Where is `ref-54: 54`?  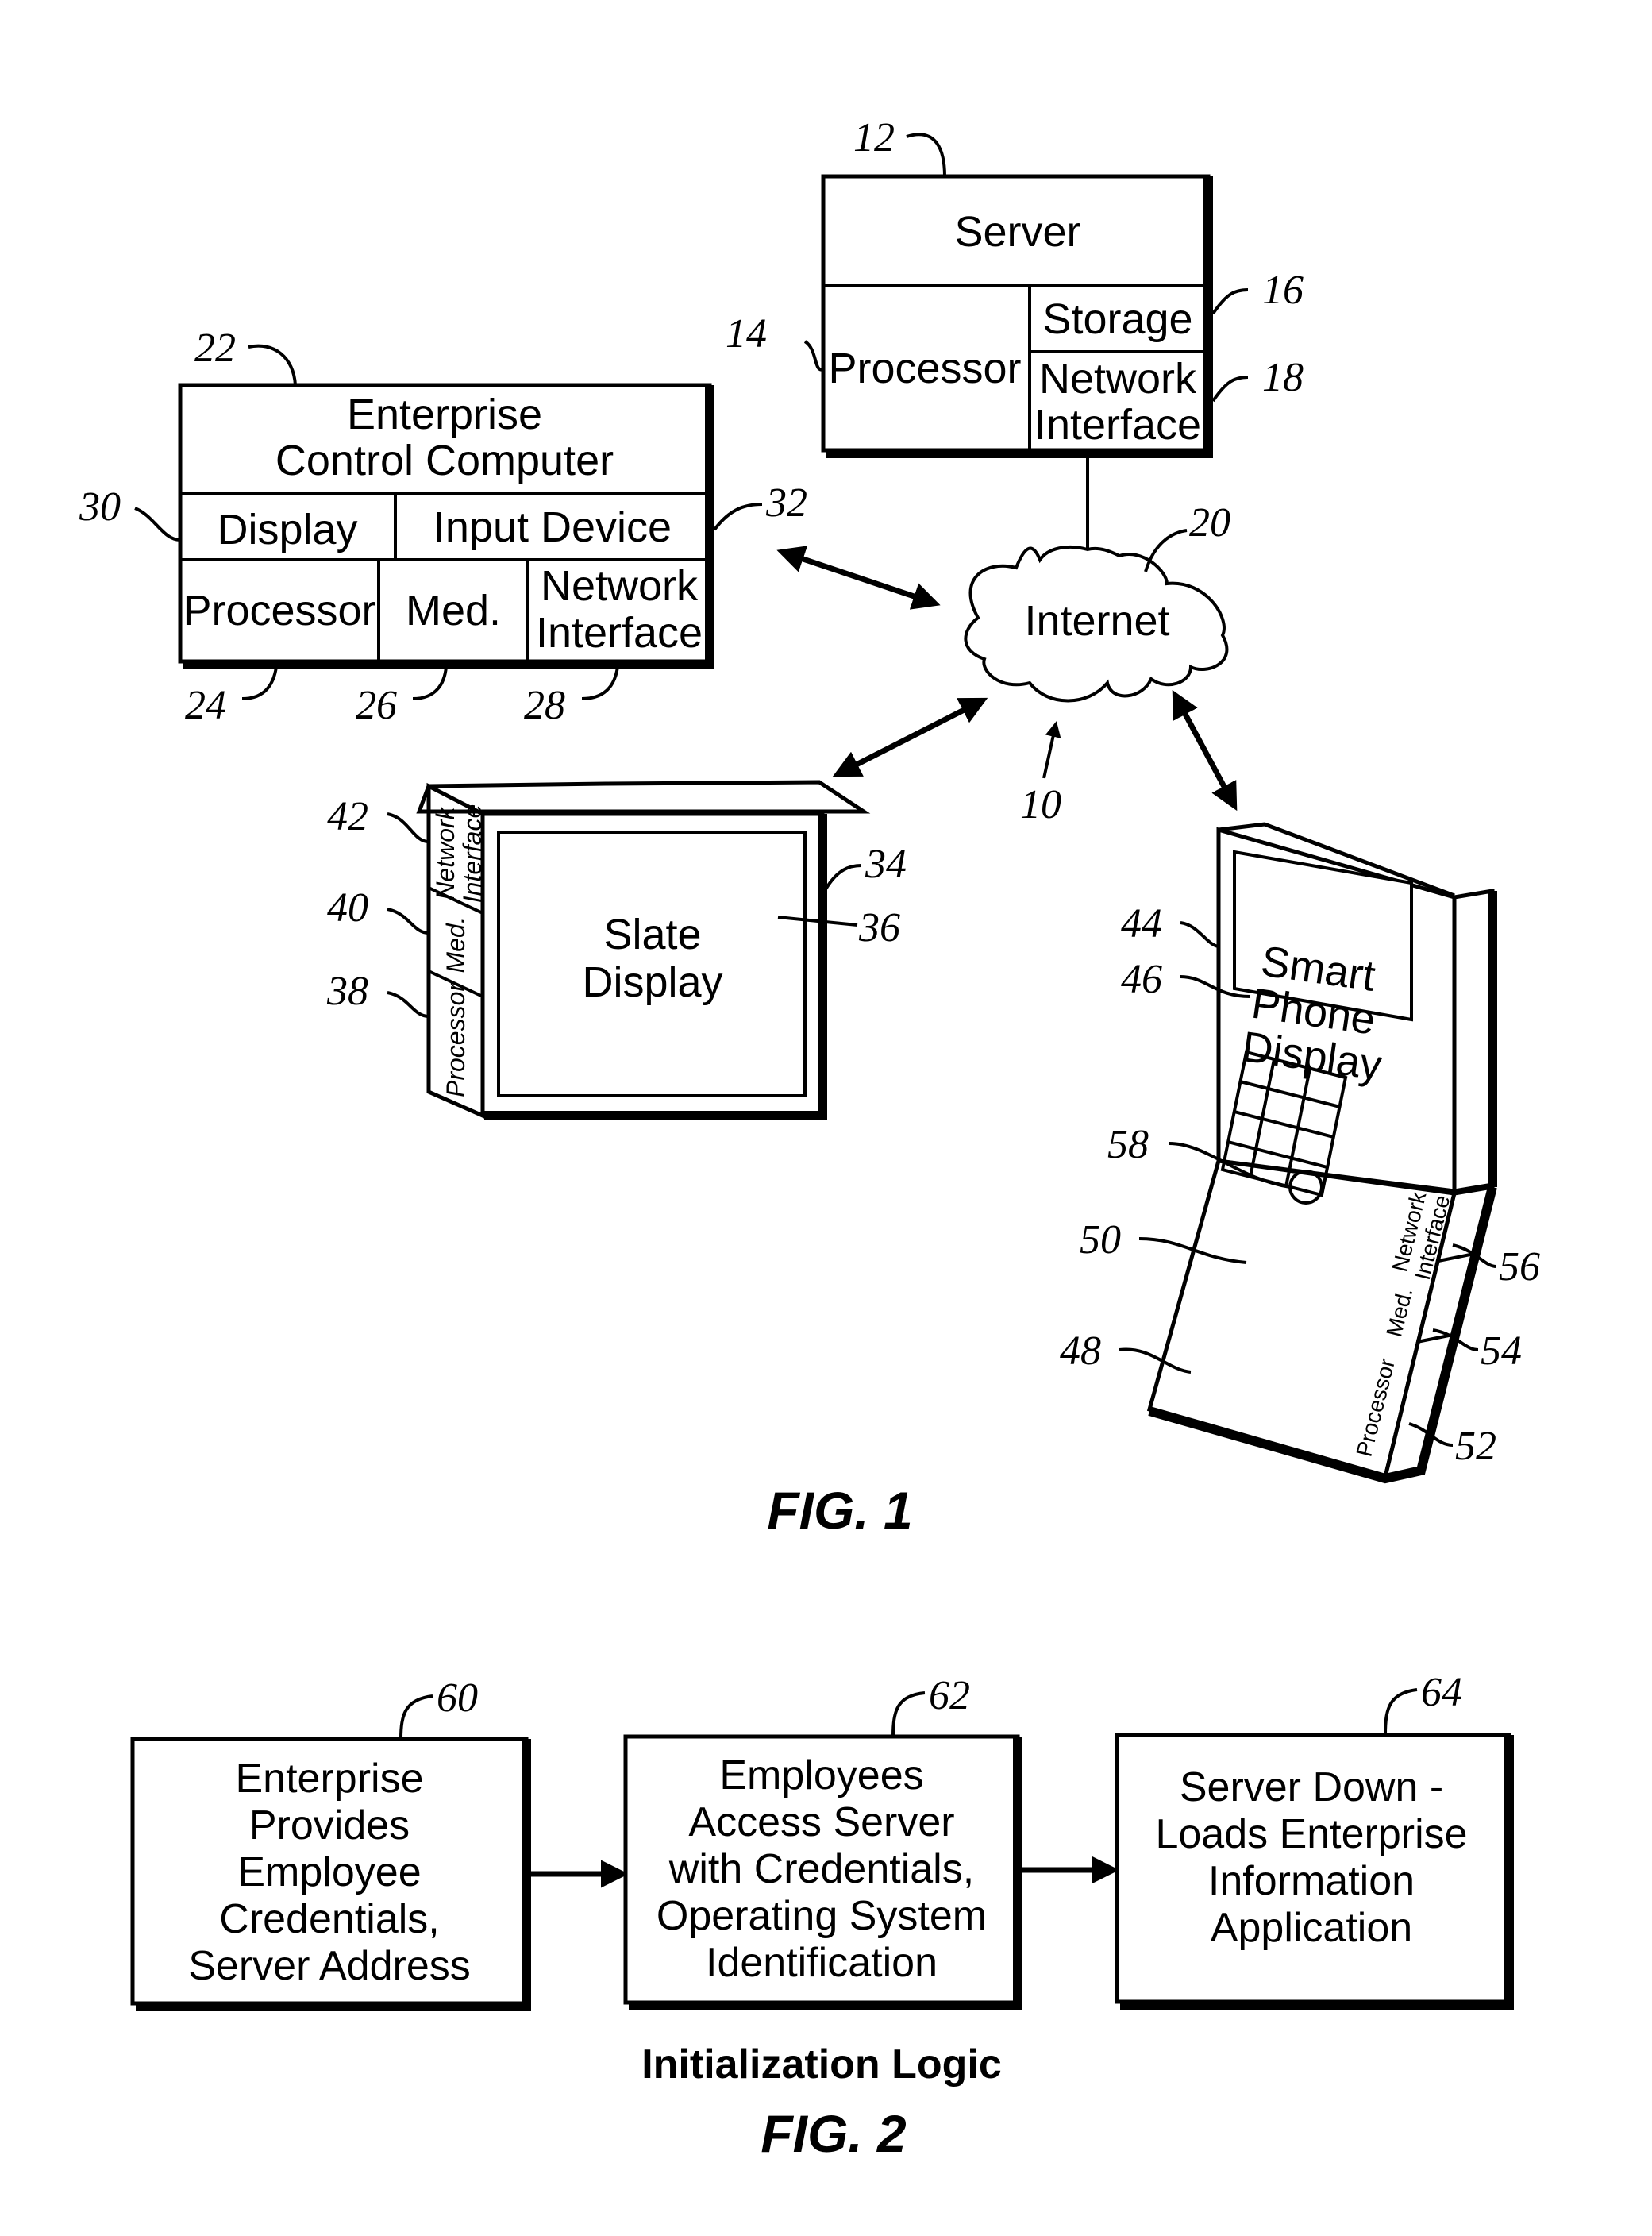
ref-54: 54 is located at coordinates (1502, 1351).